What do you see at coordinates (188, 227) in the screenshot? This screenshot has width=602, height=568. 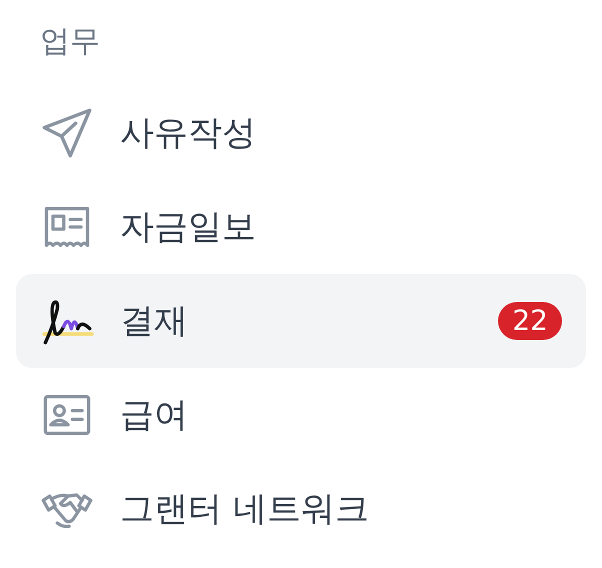 I see `menu-label: 자금일보` at bounding box center [188, 227].